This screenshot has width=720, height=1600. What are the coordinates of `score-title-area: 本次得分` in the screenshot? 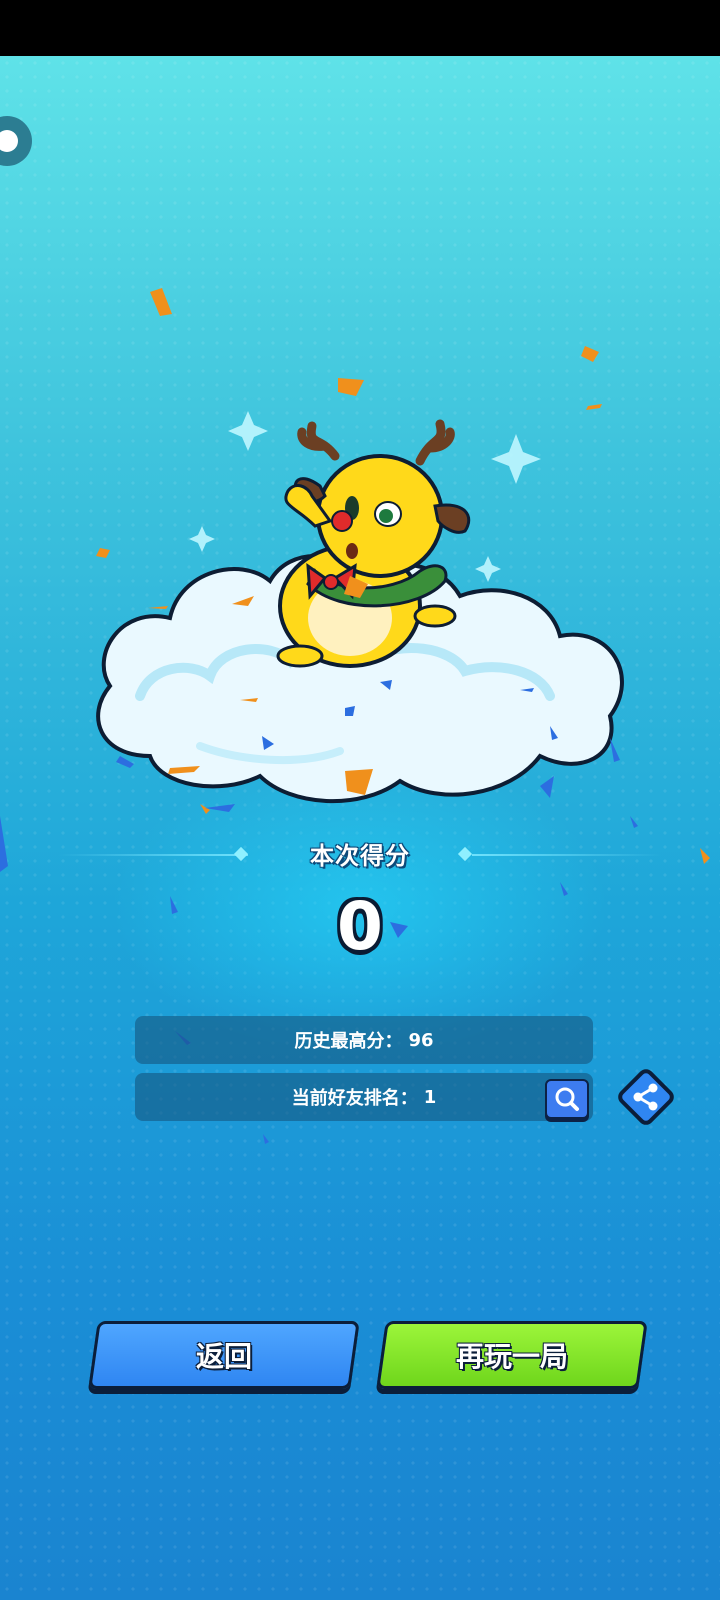 It's located at (360, 856).